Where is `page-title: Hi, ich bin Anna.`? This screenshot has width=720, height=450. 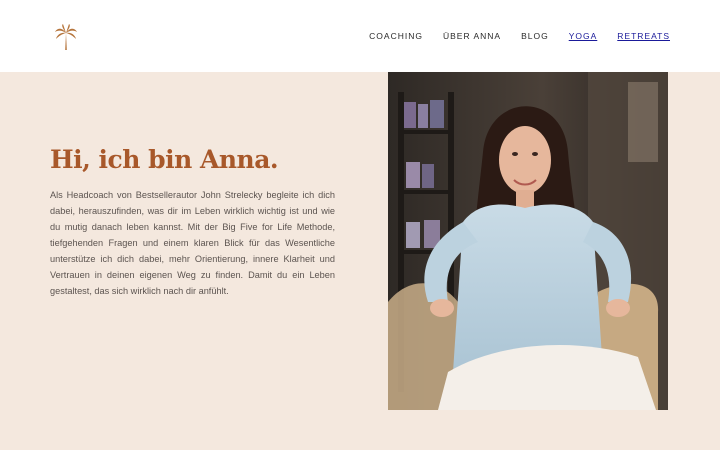
page-title: Hi, ich bin Anna. is located at coordinates (164, 159).